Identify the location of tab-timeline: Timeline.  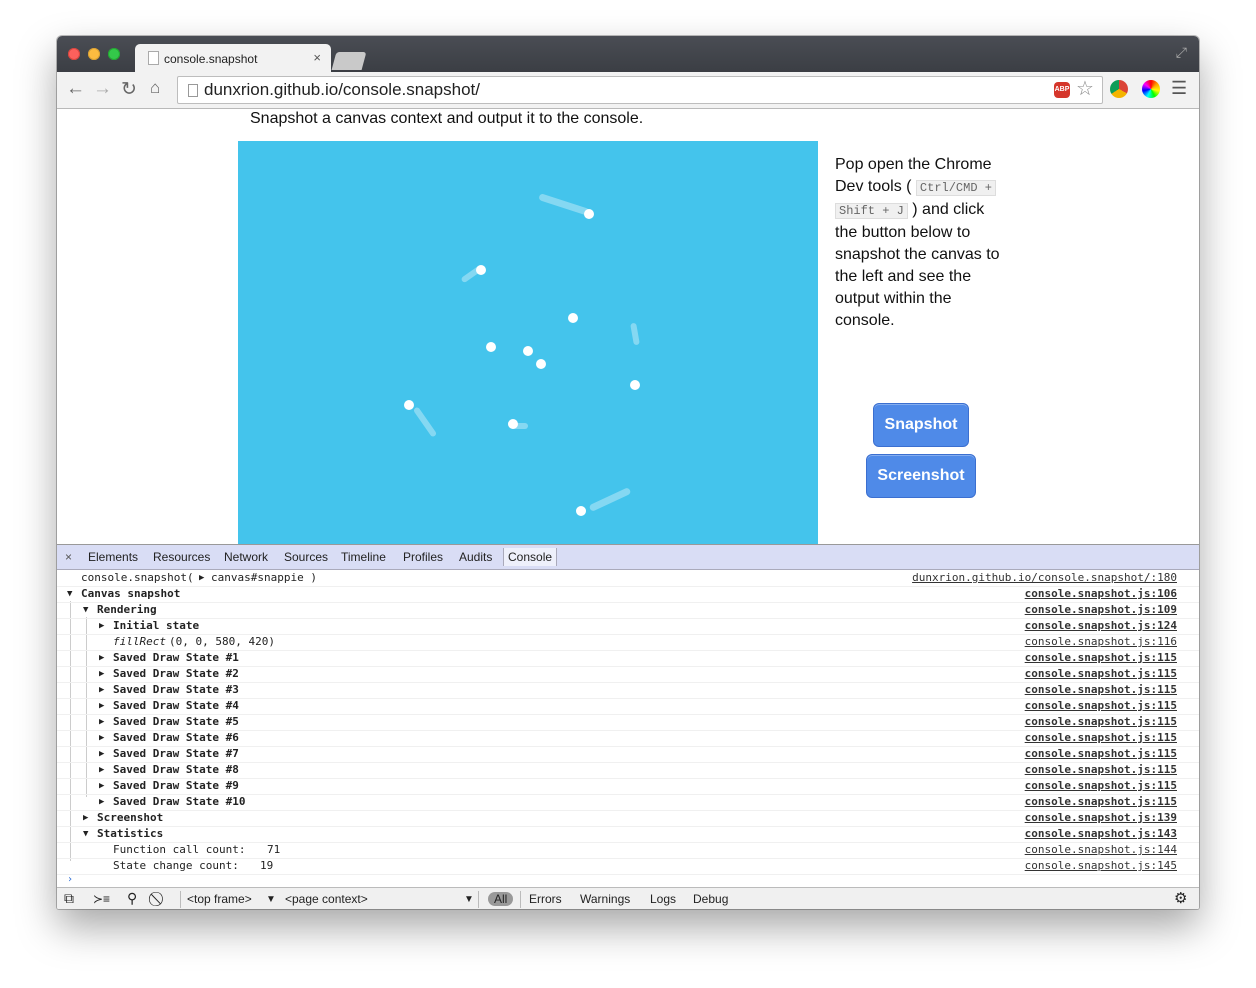
(363, 557).